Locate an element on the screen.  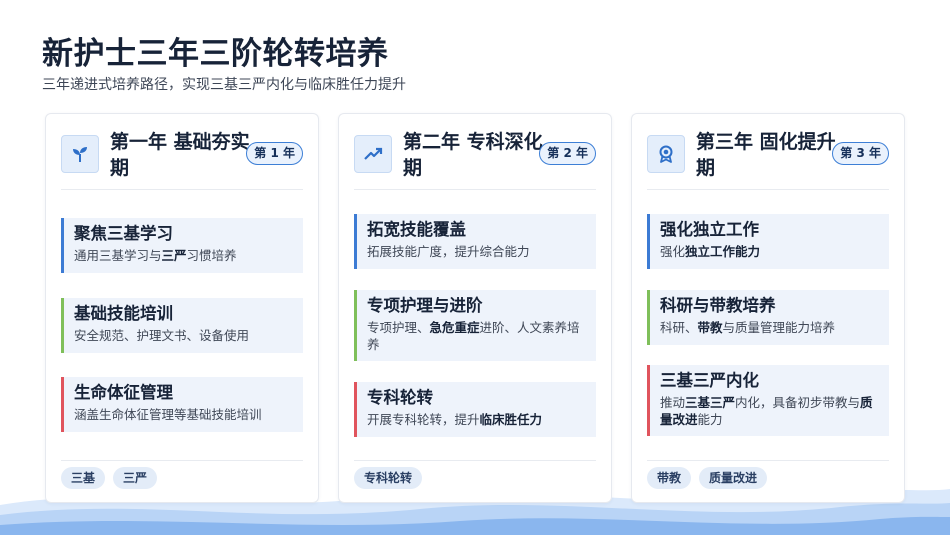
item-desc: 科研、带教与质量管理能力培养 is located at coordinates (748, 327).